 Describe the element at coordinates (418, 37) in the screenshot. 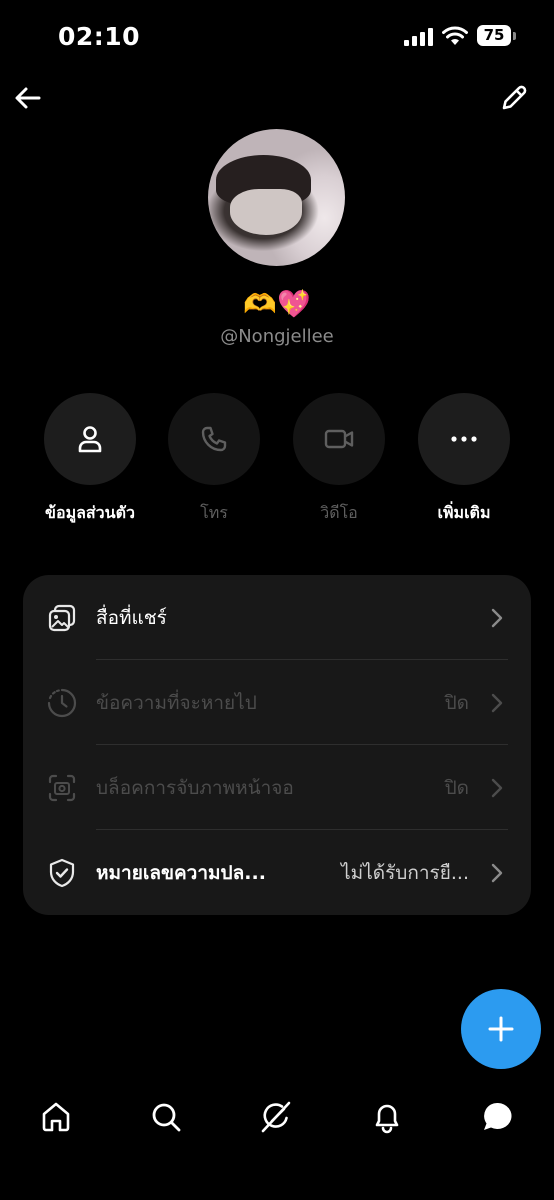

I see `cellular-signal-icon` at that location.